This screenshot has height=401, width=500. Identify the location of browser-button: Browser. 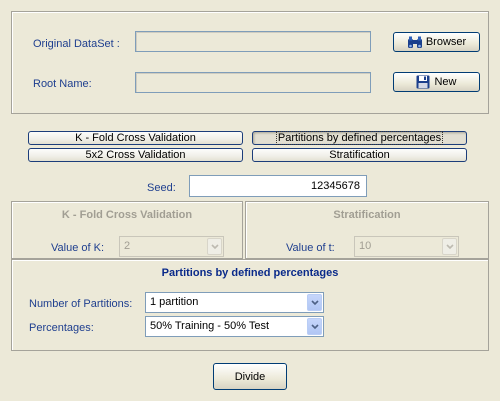
(436, 42).